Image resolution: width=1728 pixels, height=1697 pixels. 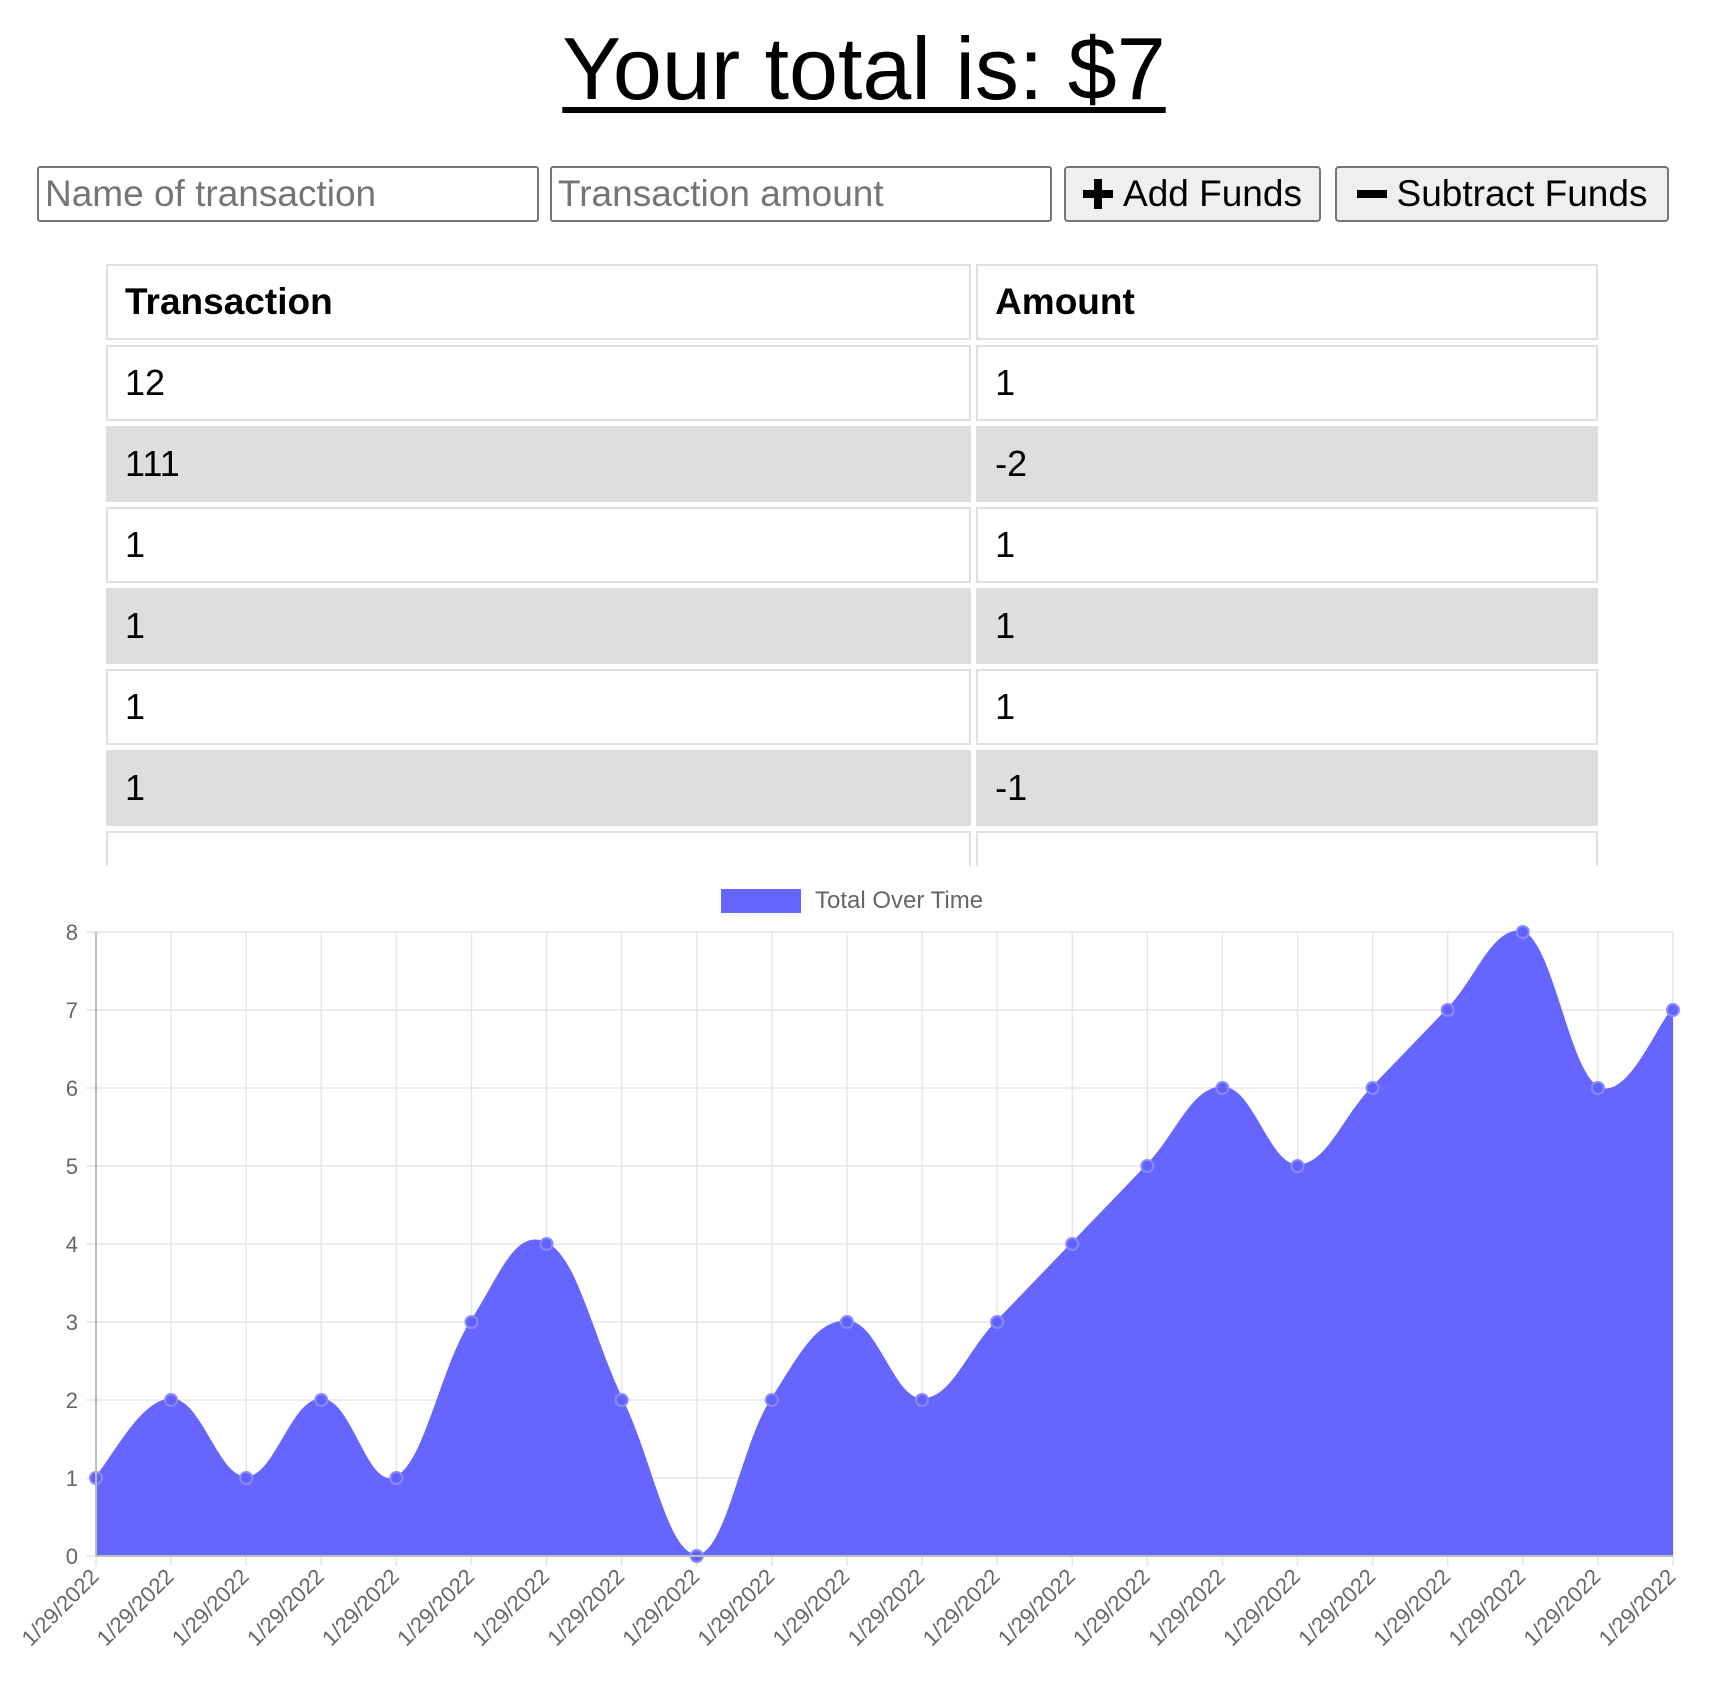 I want to click on plus-icon, so click(x=1098, y=194).